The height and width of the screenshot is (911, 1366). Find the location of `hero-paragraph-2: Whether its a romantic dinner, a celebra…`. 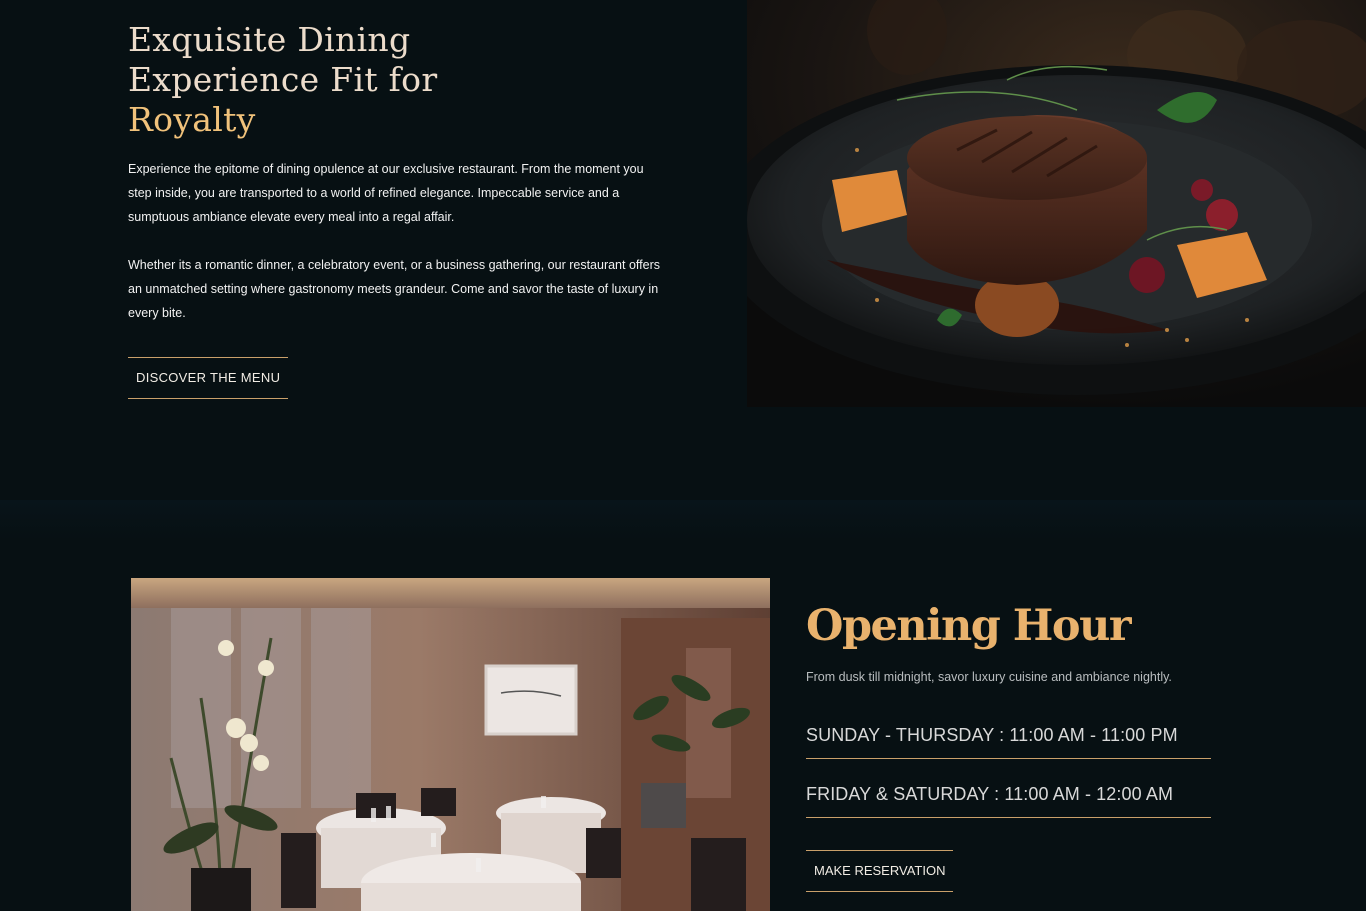

hero-paragraph-2: Whether its a romantic dinner, a celebra… is located at coordinates (394, 289).